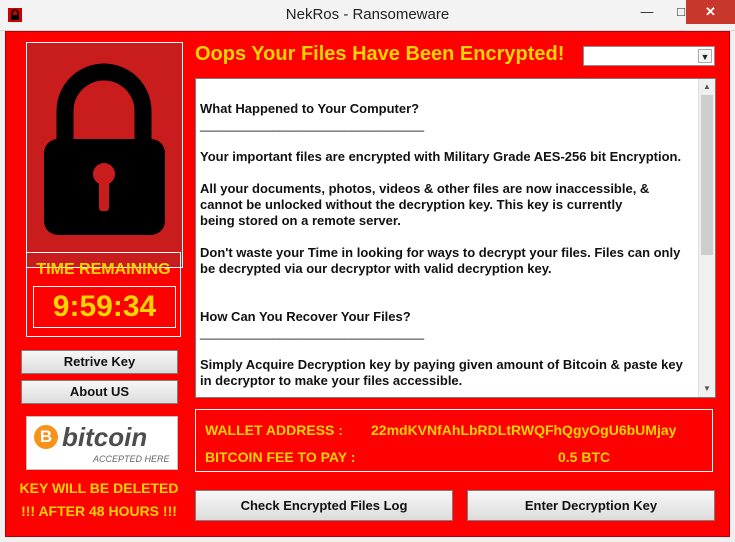 Image resolution: width=735 pixels, height=542 pixels. What do you see at coordinates (99, 511) in the screenshot?
I see `deletion-warning-line2: !!! AFTER 48 HOURS !!!` at bounding box center [99, 511].